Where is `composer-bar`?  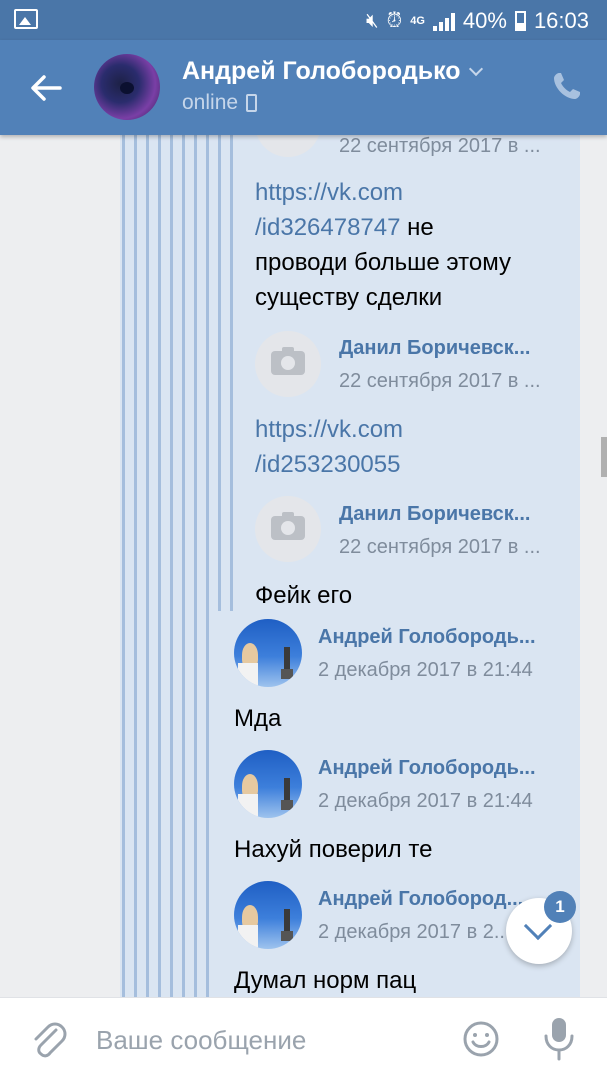
composer-bar is located at coordinates (303, 1038).